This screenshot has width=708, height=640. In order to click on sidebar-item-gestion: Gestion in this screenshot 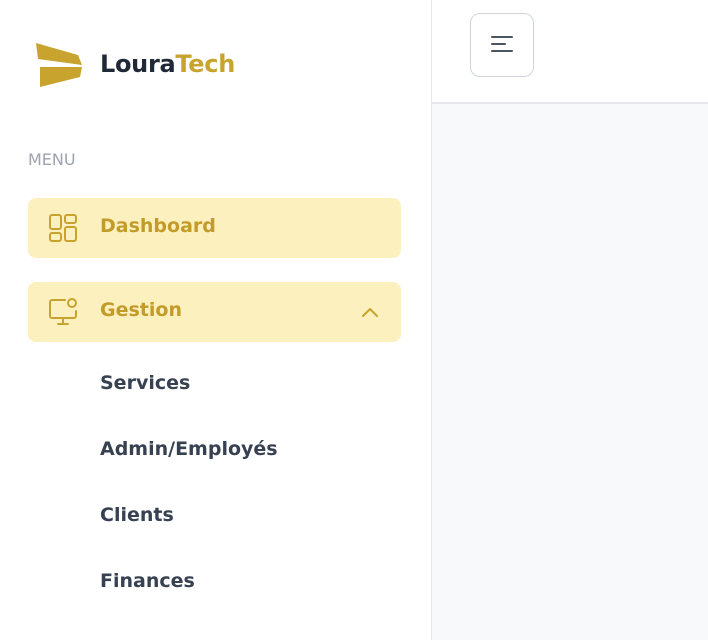, I will do `click(214, 312)`.